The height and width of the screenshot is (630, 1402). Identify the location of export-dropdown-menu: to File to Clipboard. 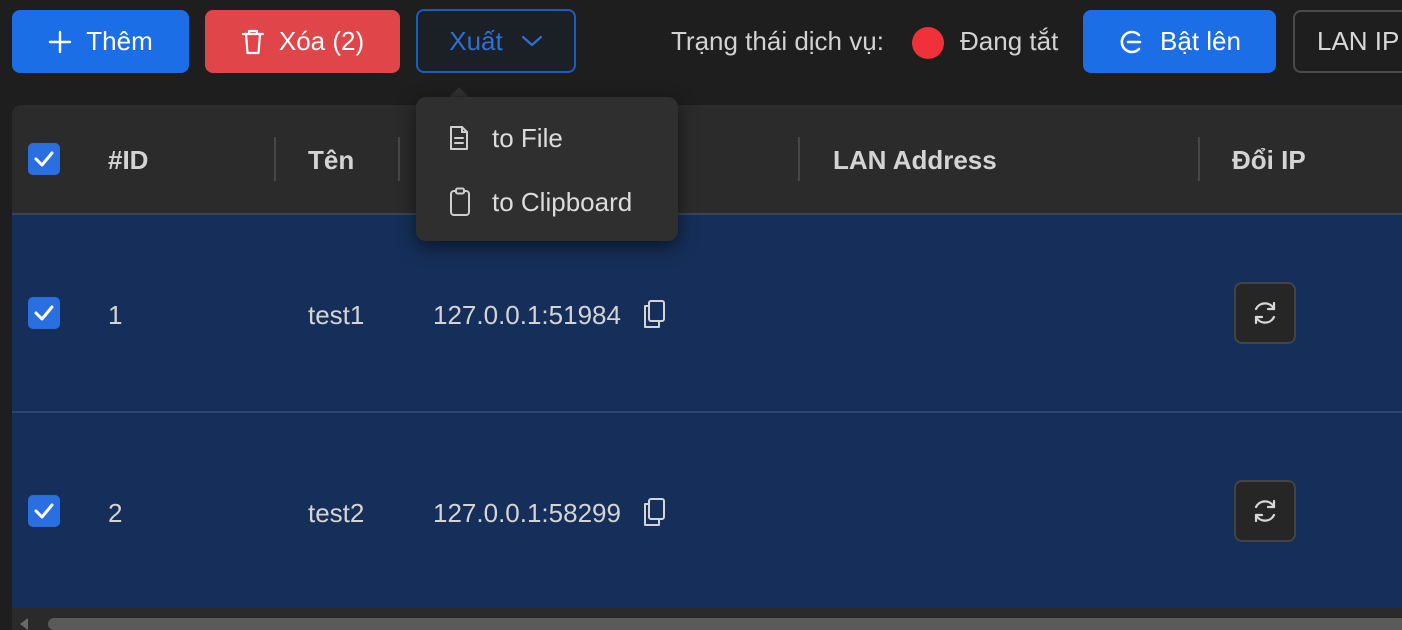
(547, 169).